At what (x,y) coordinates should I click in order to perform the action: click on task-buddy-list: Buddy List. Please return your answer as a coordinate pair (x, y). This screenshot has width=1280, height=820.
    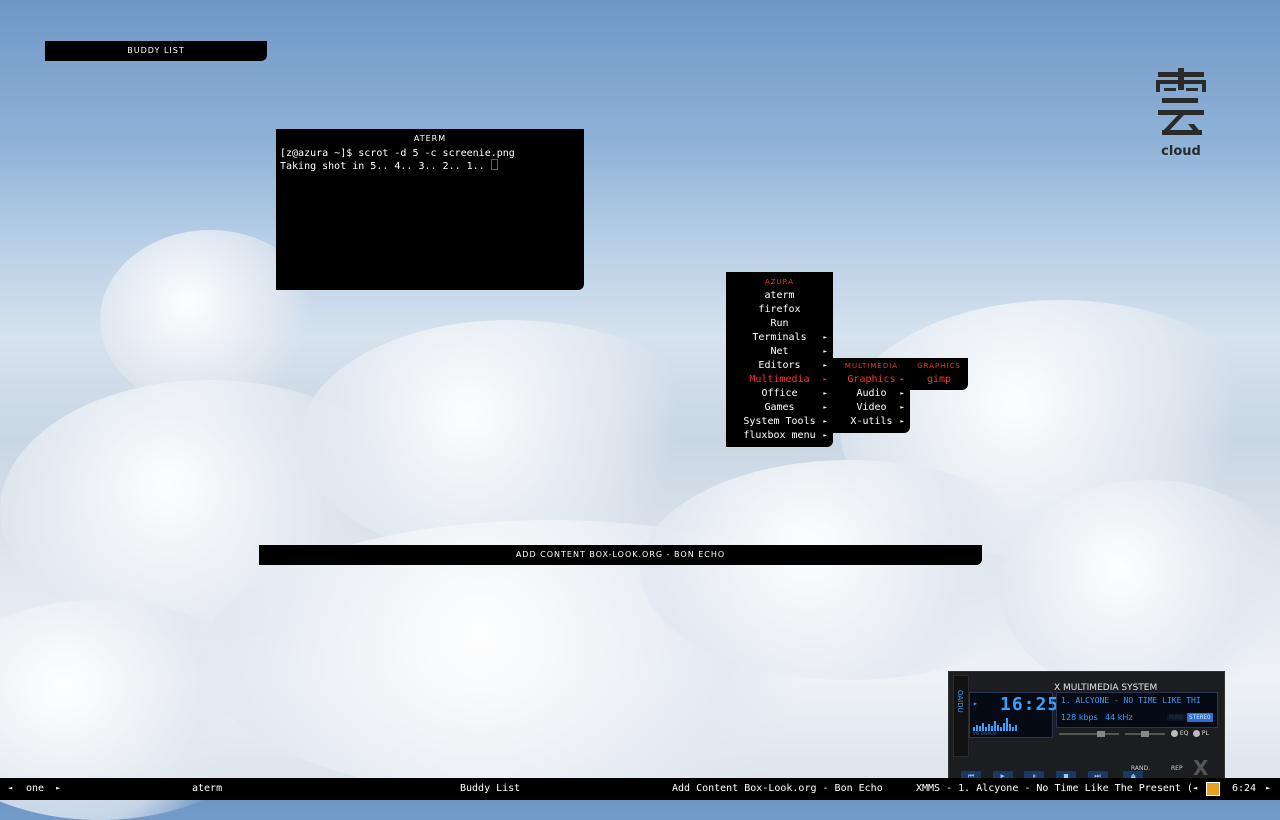
    Looking at the image, I should click on (490, 788).